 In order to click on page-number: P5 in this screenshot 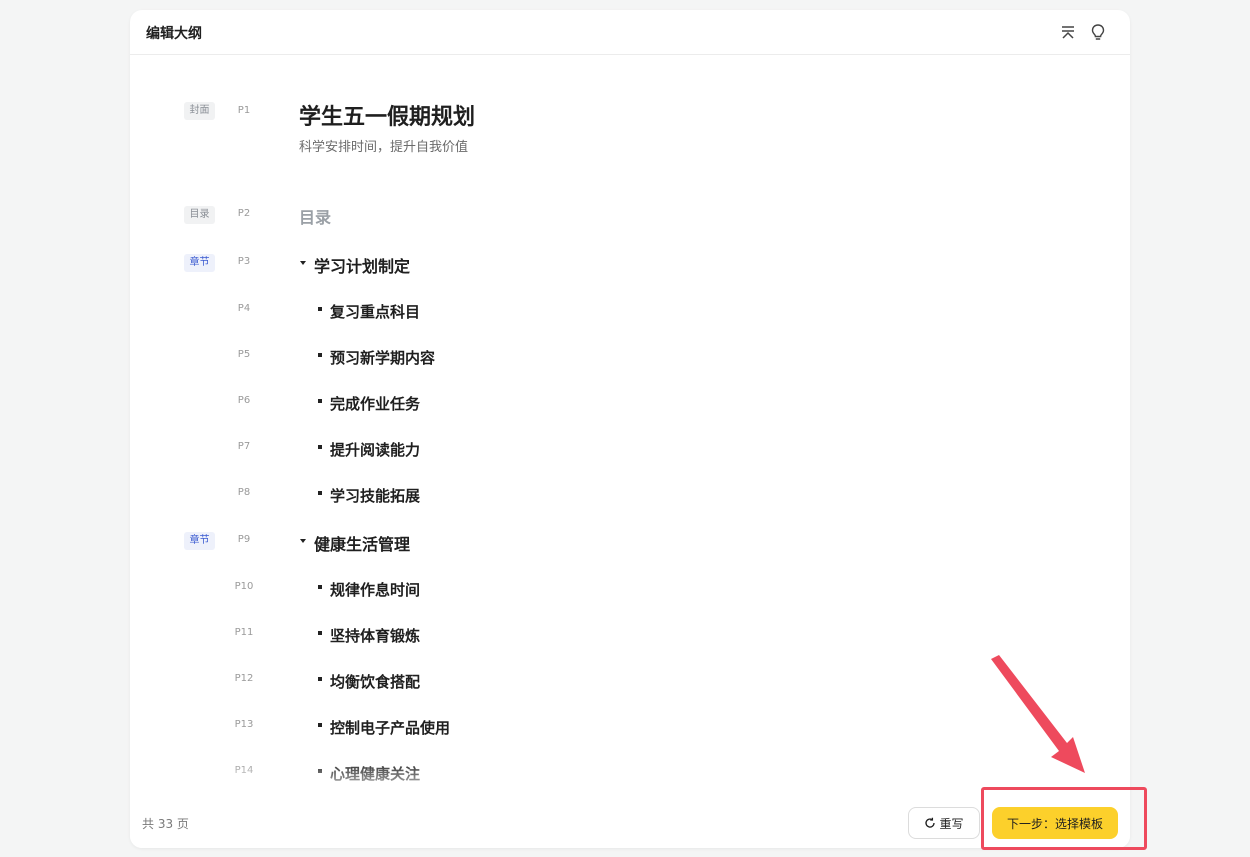, I will do `click(244, 354)`.